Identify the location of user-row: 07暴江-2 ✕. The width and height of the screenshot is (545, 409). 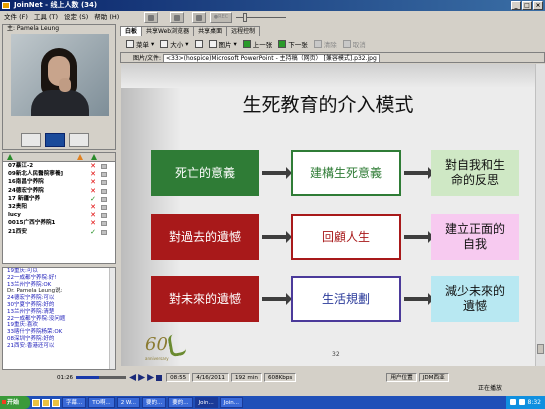
(59, 166).